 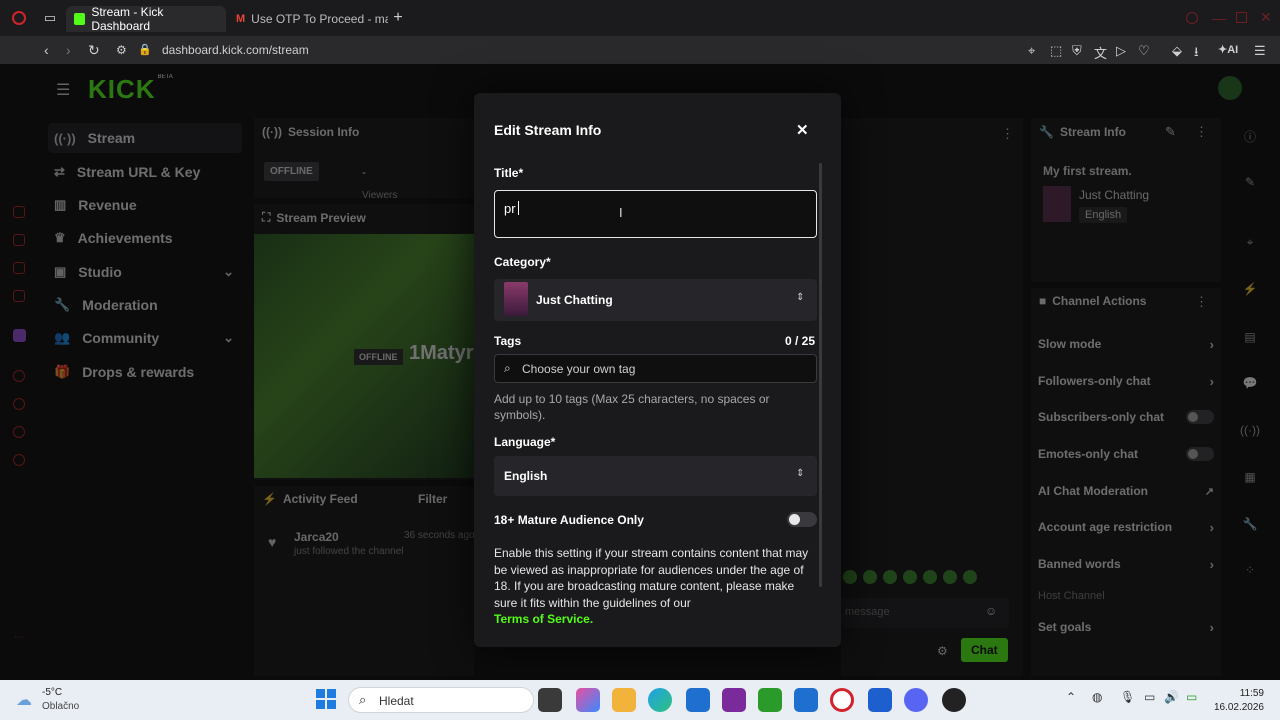 What do you see at coordinates (624, 700) in the screenshot?
I see `file-explorer-icon` at bounding box center [624, 700].